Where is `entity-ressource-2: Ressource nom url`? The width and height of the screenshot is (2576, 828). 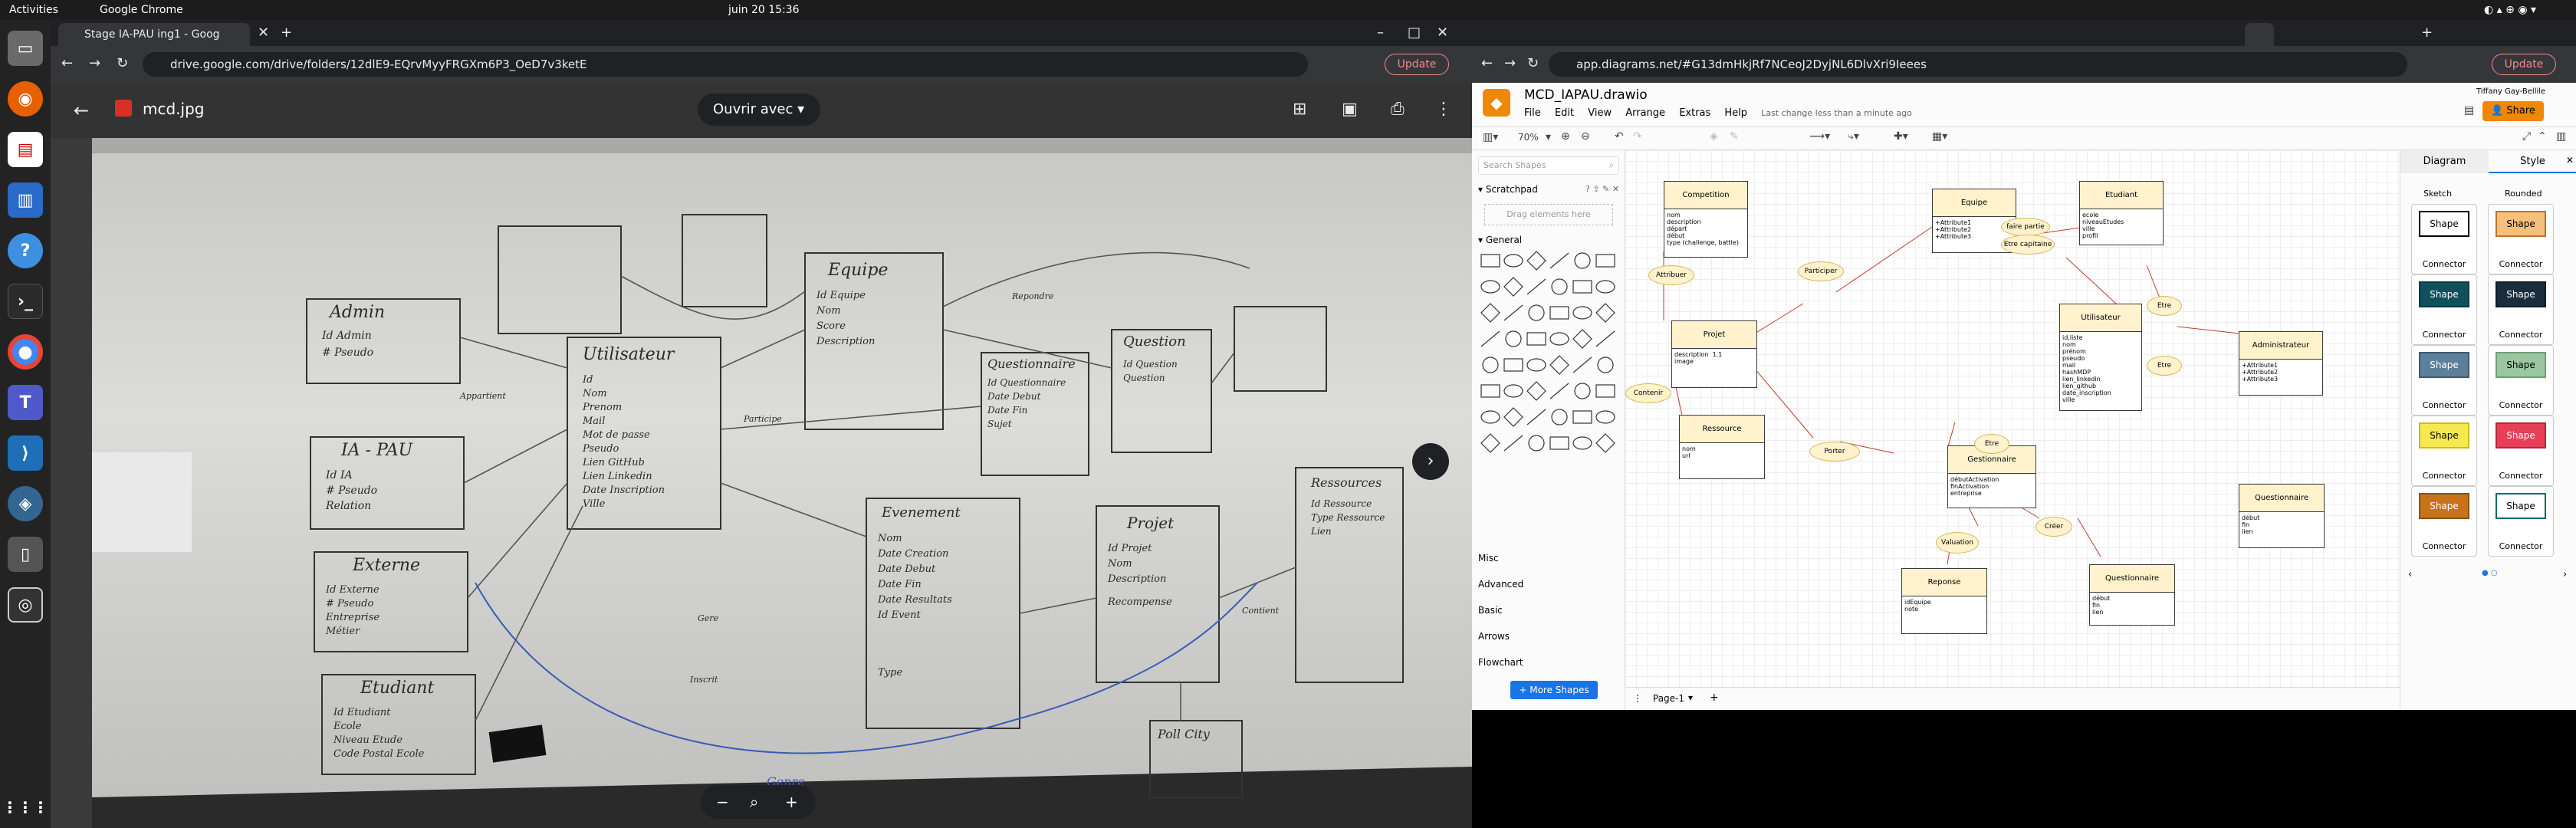
entity-ressource-2: Ressource nom url is located at coordinates (1722, 447).